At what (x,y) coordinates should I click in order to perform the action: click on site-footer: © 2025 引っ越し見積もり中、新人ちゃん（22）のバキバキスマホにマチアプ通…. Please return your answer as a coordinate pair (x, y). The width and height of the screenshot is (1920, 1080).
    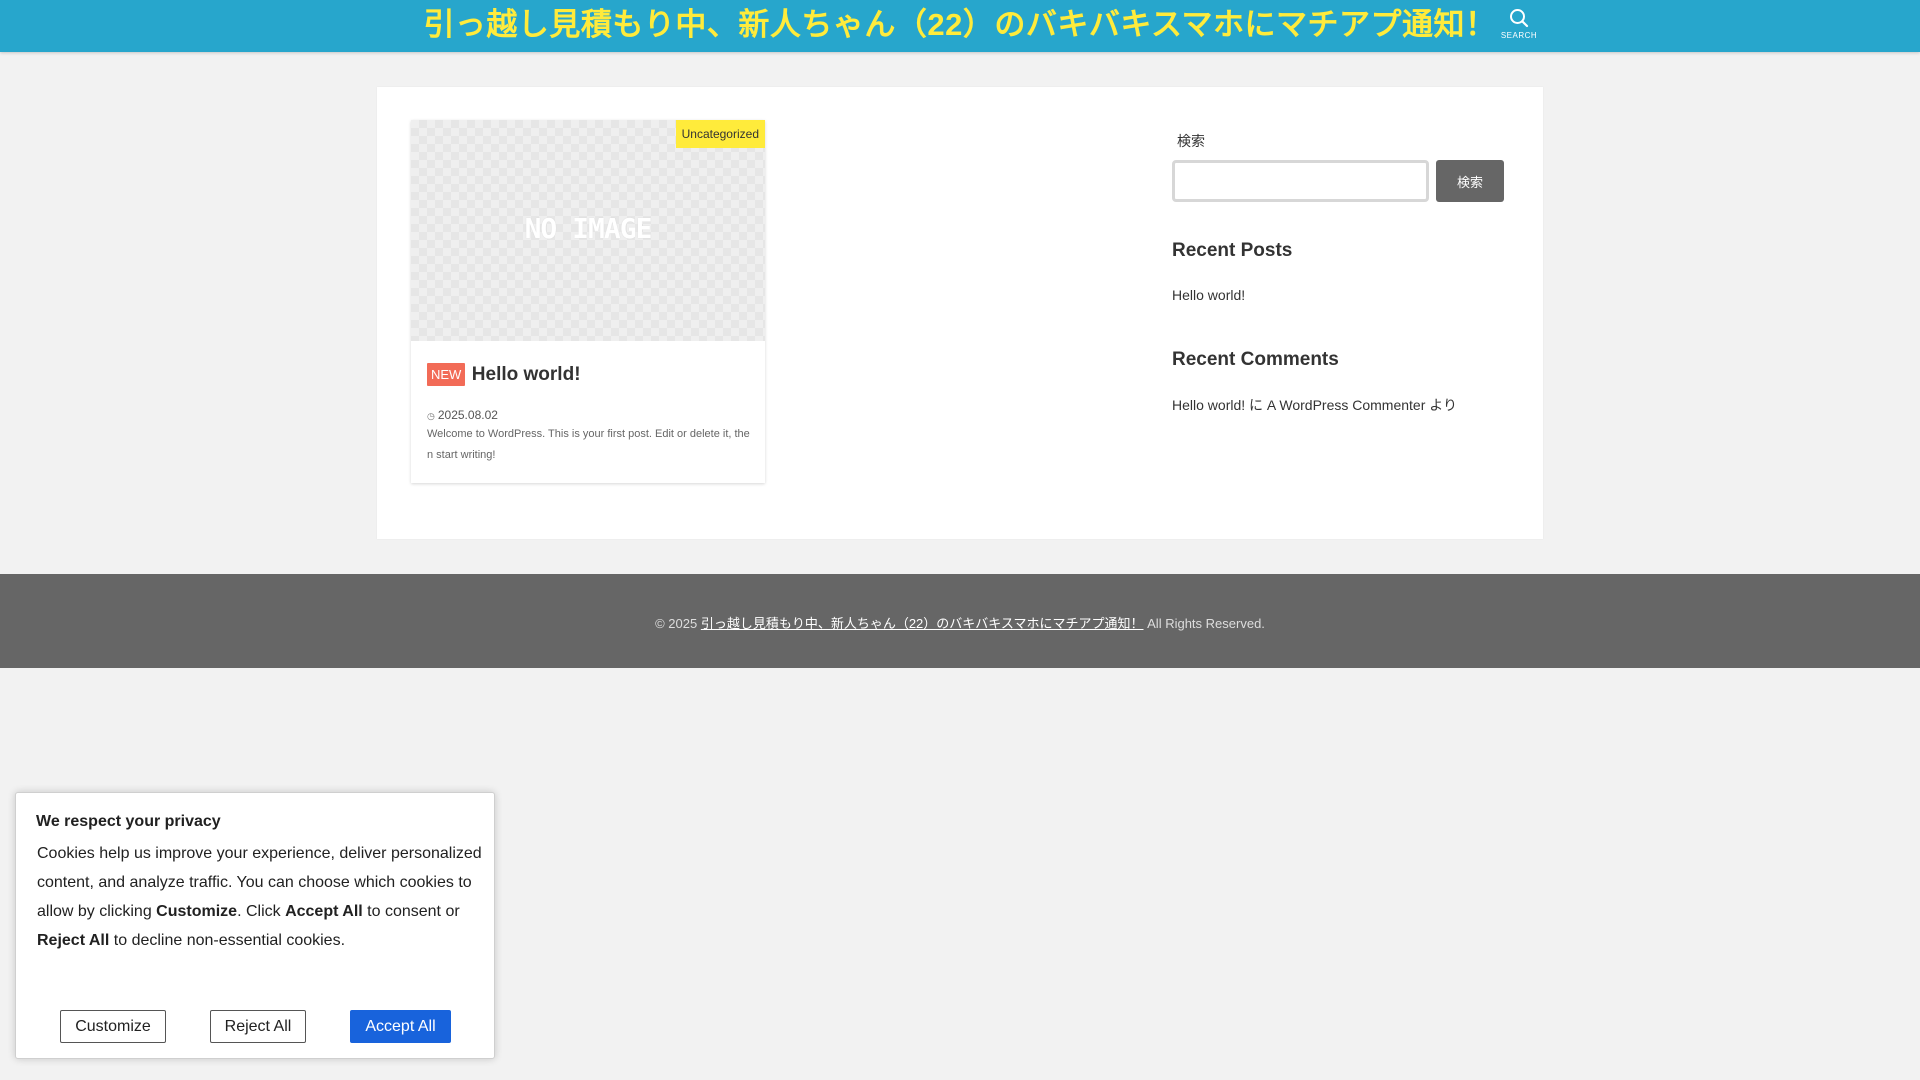
    Looking at the image, I should click on (960, 621).